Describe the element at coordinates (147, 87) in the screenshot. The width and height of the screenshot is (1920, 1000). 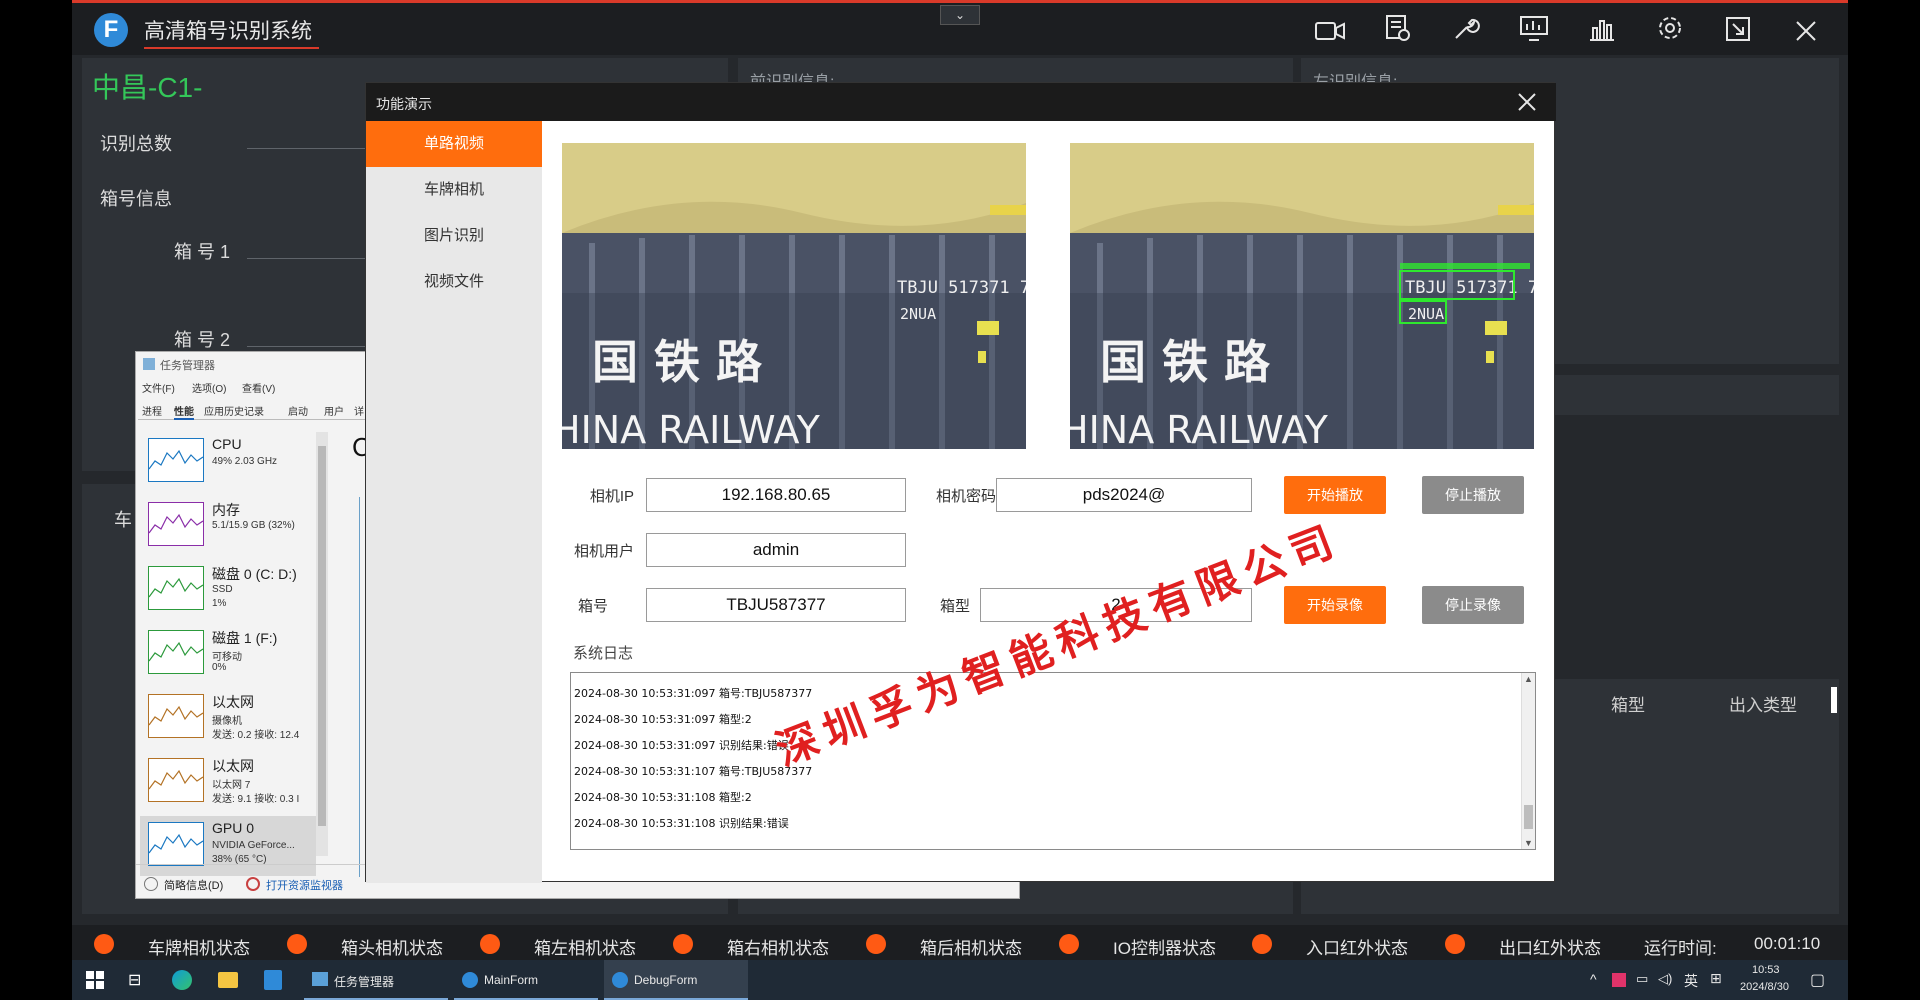
I see `station-name: 中昌-C1-` at that location.